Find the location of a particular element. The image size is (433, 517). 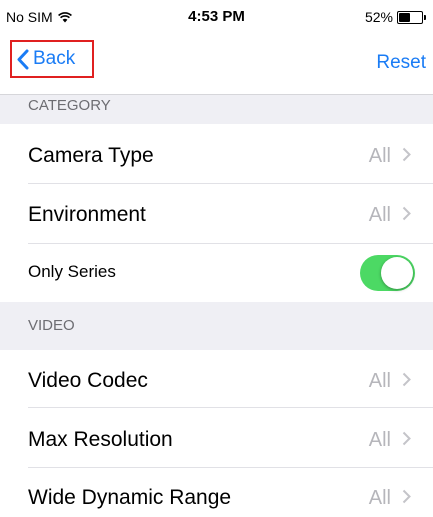

row-environment: Environment All is located at coordinates (216, 214).